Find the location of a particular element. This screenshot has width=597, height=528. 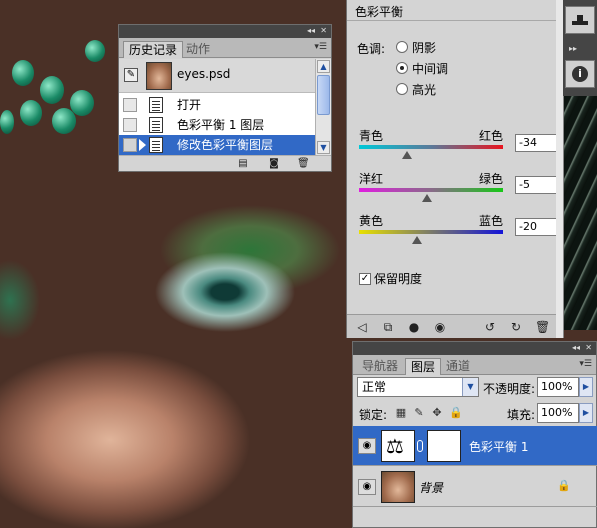

balance-scale-icon: ⚖ is located at coordinates (395, 446).